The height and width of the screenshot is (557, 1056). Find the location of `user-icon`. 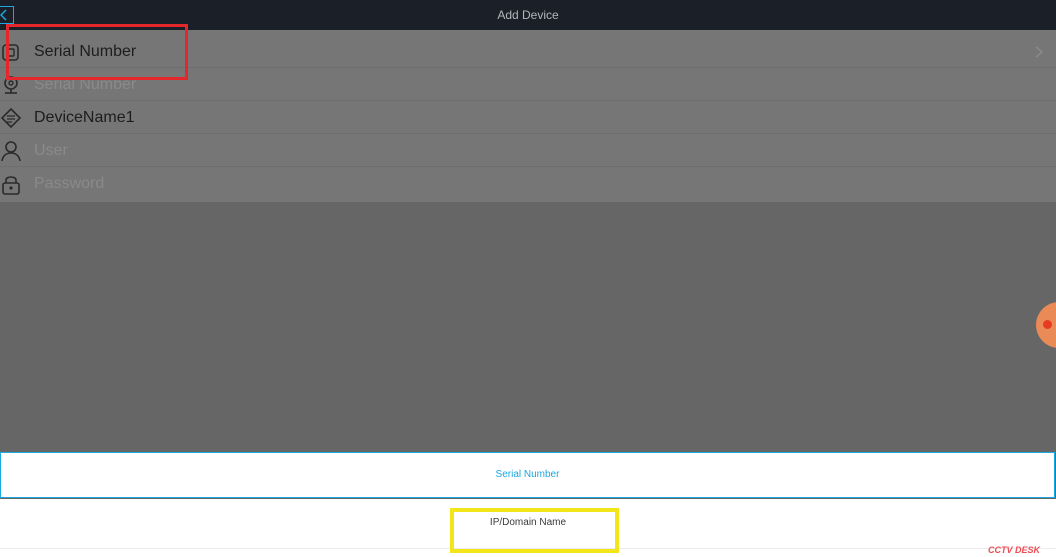

user-icon is located at coordinates (11, 151).